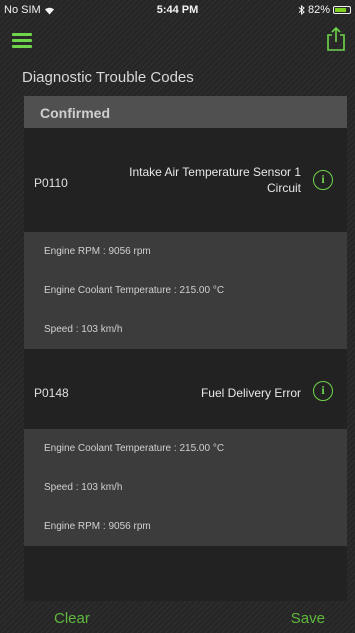 This screenshot has height=633, width=355. Describe the element at coordinates (177, 616) in the screenshot. I see `bottom-toolbar: Clear Save` at that location.